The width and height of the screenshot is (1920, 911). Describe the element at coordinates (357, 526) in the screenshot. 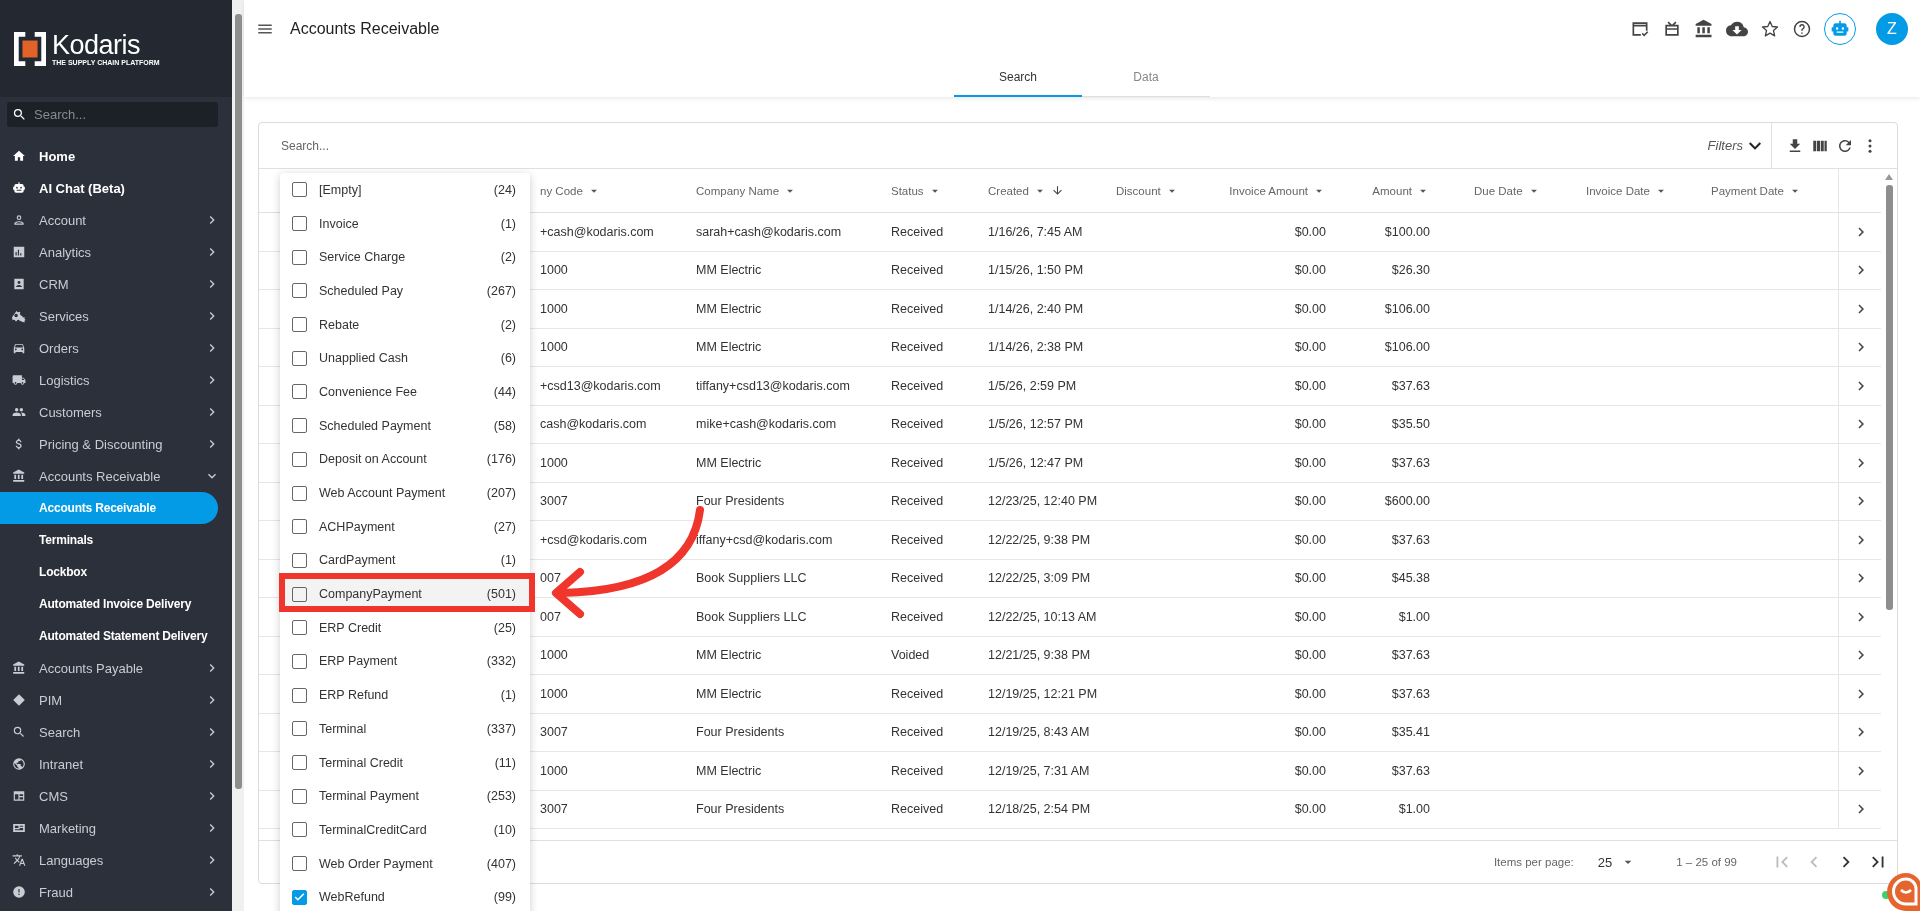

I see `option-label: ACHPayment` at that location.